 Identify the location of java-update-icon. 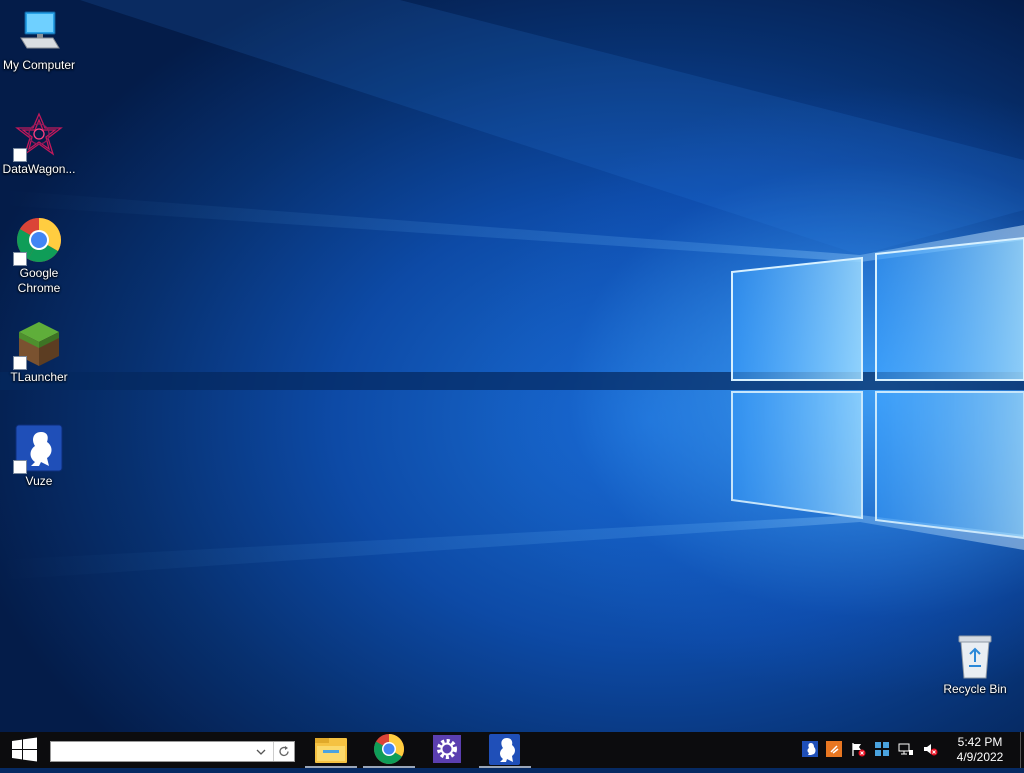
(834, 749).